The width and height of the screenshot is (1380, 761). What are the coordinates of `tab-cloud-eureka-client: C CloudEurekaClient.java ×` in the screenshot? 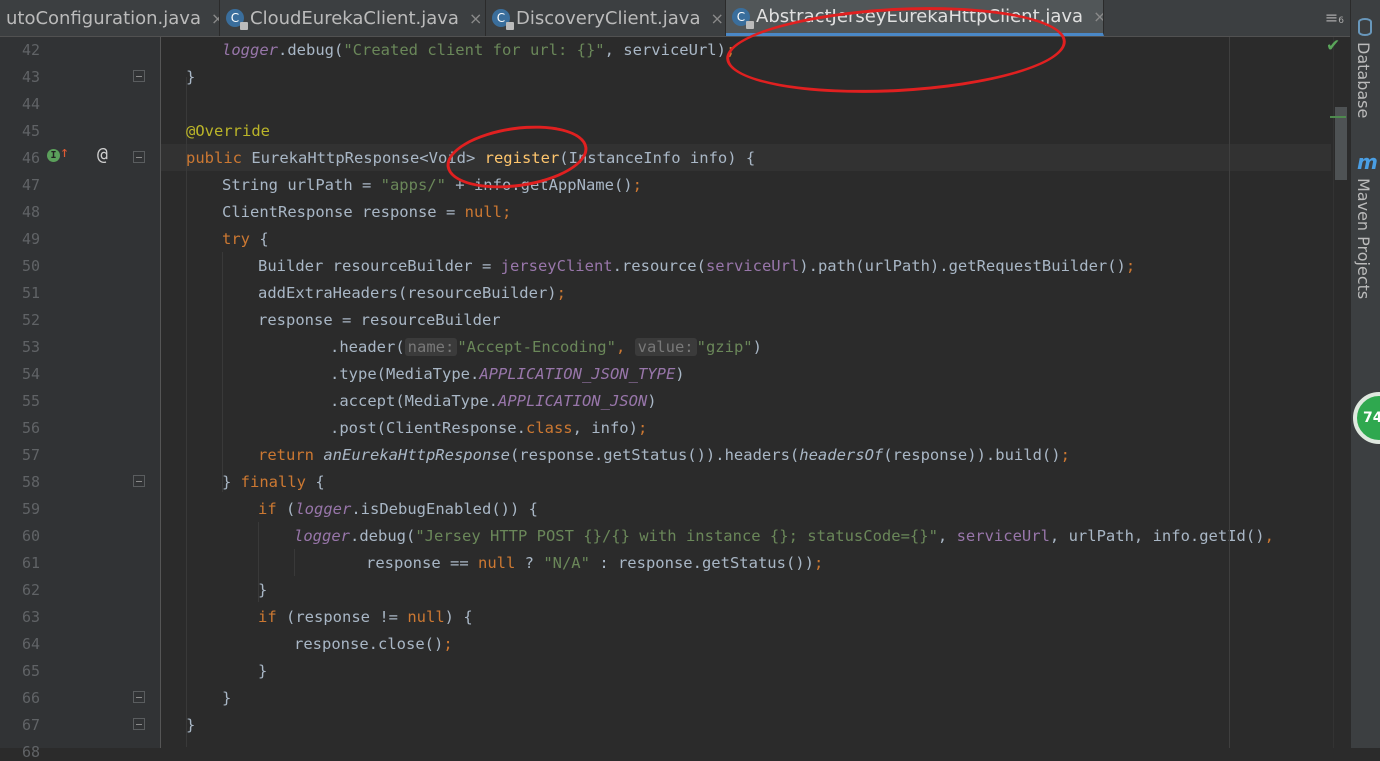 It's located at (353, 18).